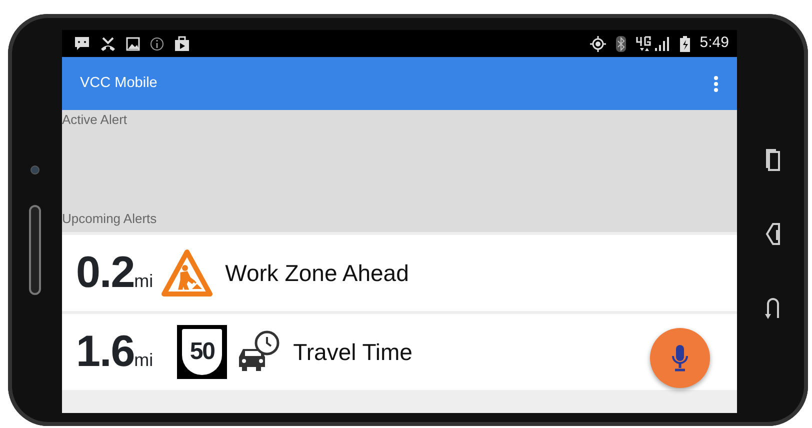 The height and width of the screenshot is (428, 812). Describe the element at coordinates (317, 273) in the screenshot. I see `alert-title: Work Zone Ahead` at that location.